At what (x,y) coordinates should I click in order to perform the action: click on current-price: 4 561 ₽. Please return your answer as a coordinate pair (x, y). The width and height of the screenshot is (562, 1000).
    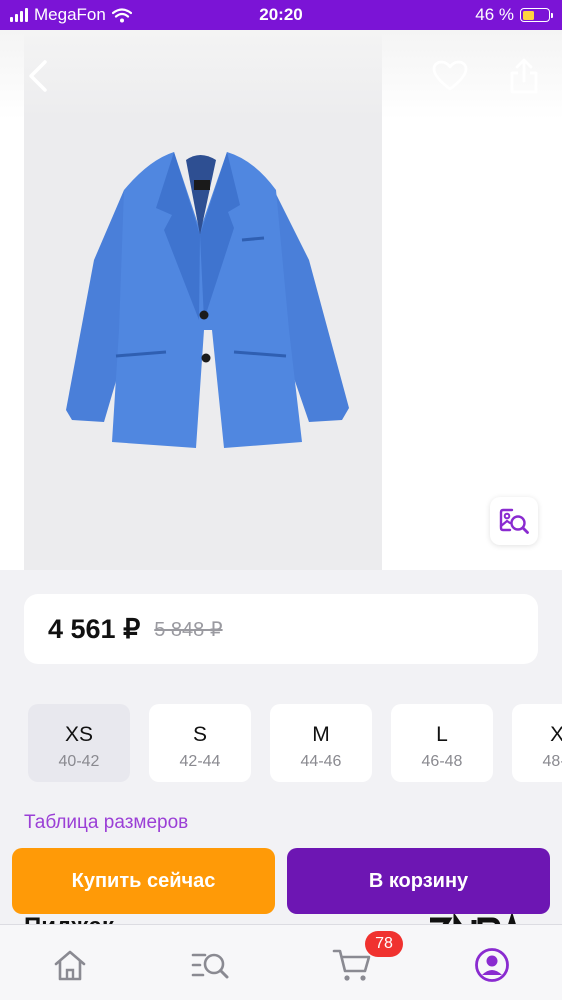
    Looking at the image, I should click on (94, 628).